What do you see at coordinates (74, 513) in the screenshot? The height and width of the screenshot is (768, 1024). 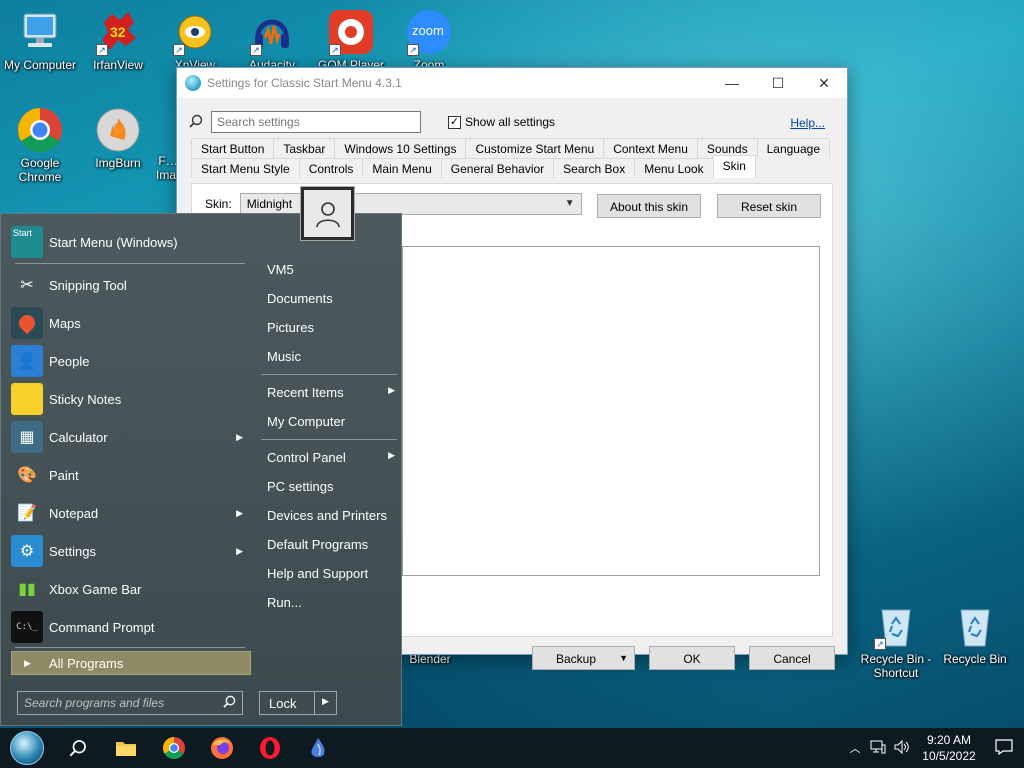 I see `start-item-label: Notepad` at bounding box center [74, 513].